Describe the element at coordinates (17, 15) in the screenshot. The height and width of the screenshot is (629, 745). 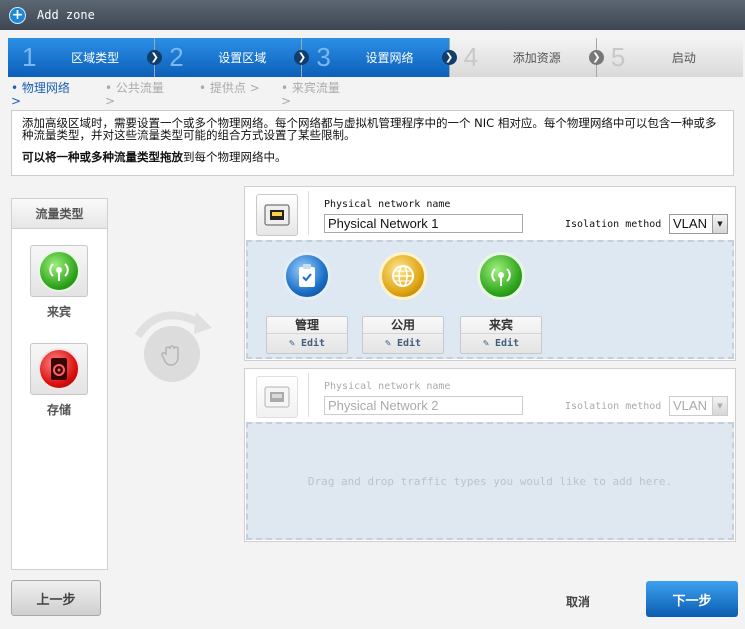
I see `add-icon: +` at that location.